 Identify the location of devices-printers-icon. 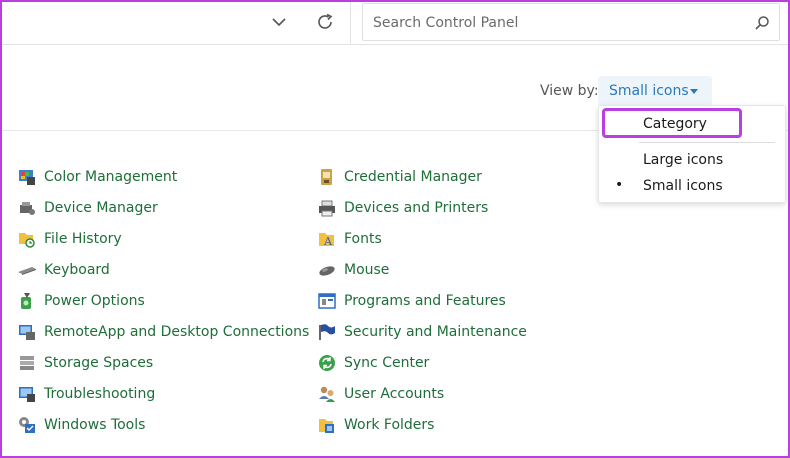
(327, 208).